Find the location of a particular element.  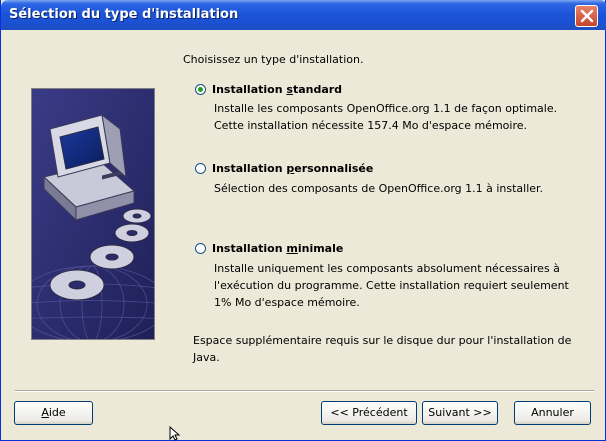

button-separator is located at coordinates (304, 391).